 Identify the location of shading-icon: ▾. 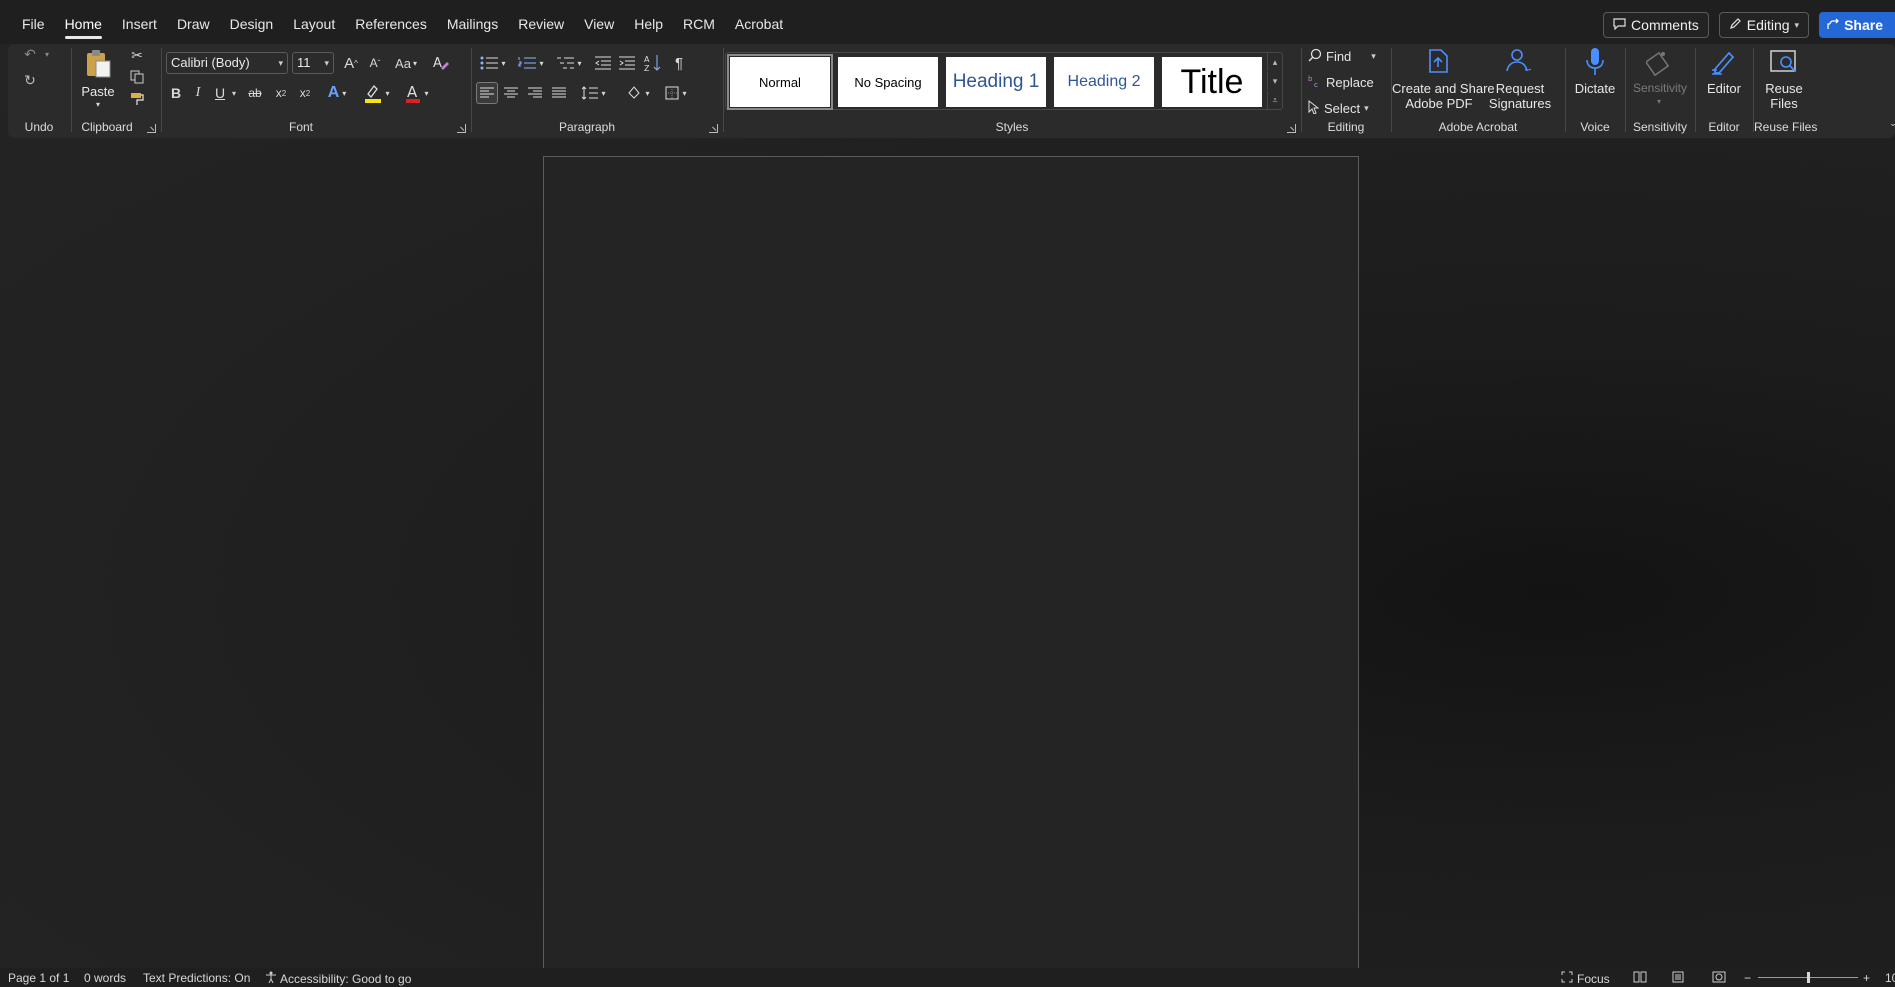
(638, 93).